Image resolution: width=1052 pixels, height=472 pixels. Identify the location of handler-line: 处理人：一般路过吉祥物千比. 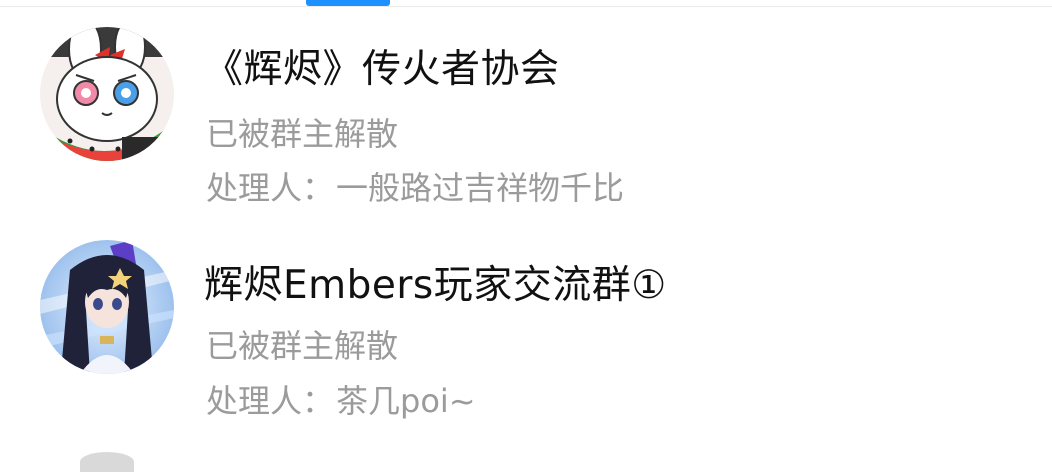
(415, 186).